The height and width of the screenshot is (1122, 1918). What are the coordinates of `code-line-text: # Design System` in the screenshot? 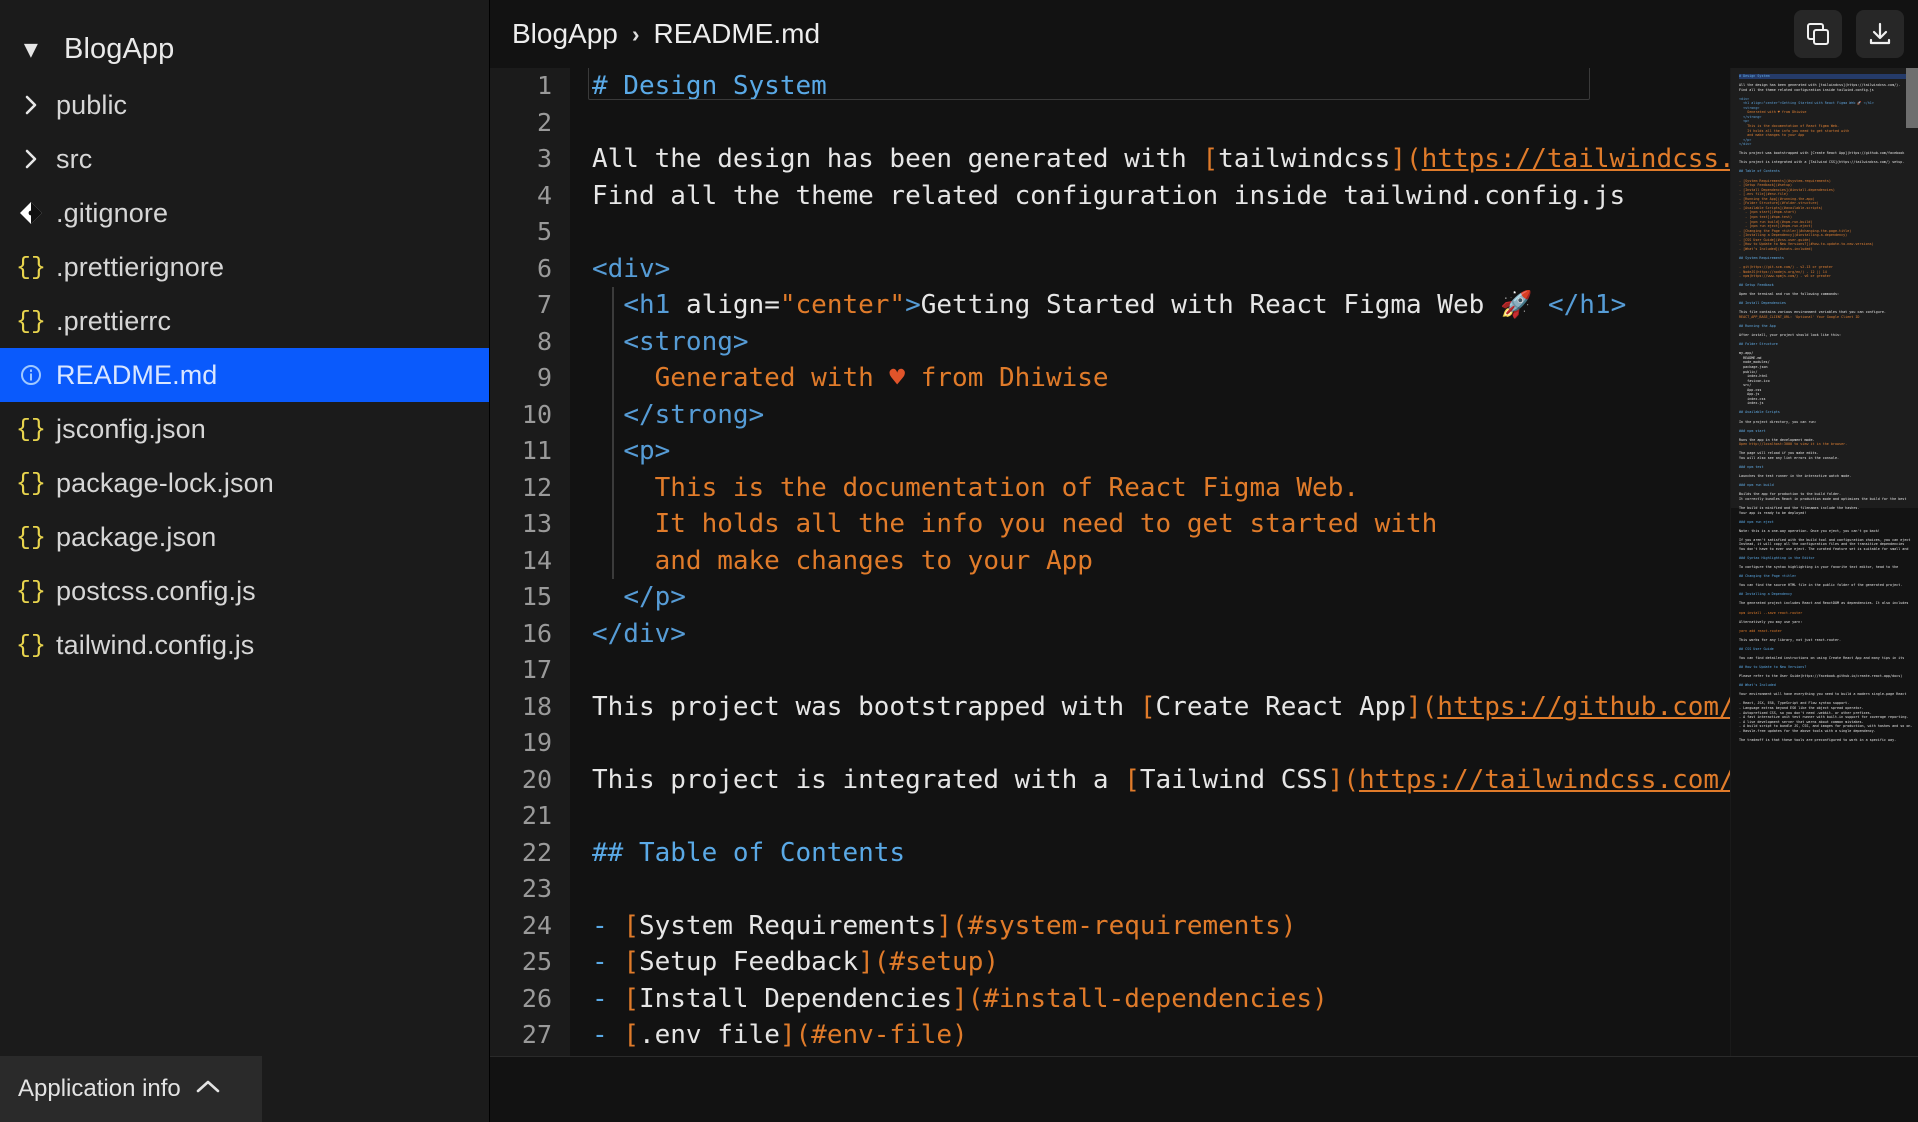 It's located at (1080, 86).